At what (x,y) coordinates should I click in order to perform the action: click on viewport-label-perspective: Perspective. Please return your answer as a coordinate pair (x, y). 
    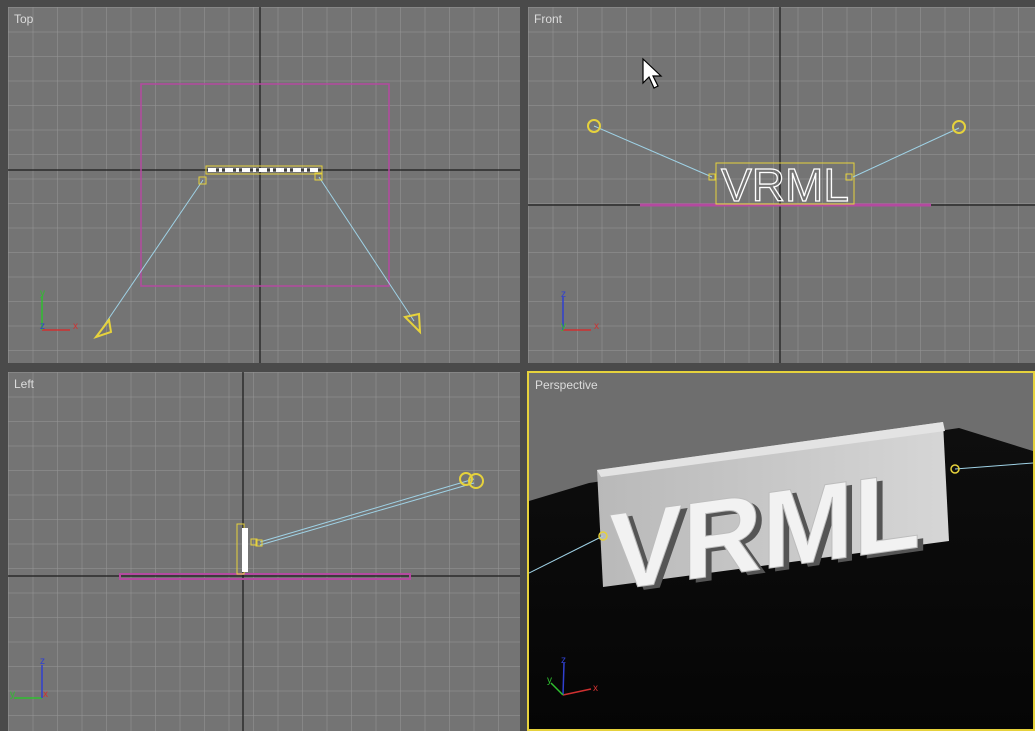
    Looking at the image, I should click on (566, 385).